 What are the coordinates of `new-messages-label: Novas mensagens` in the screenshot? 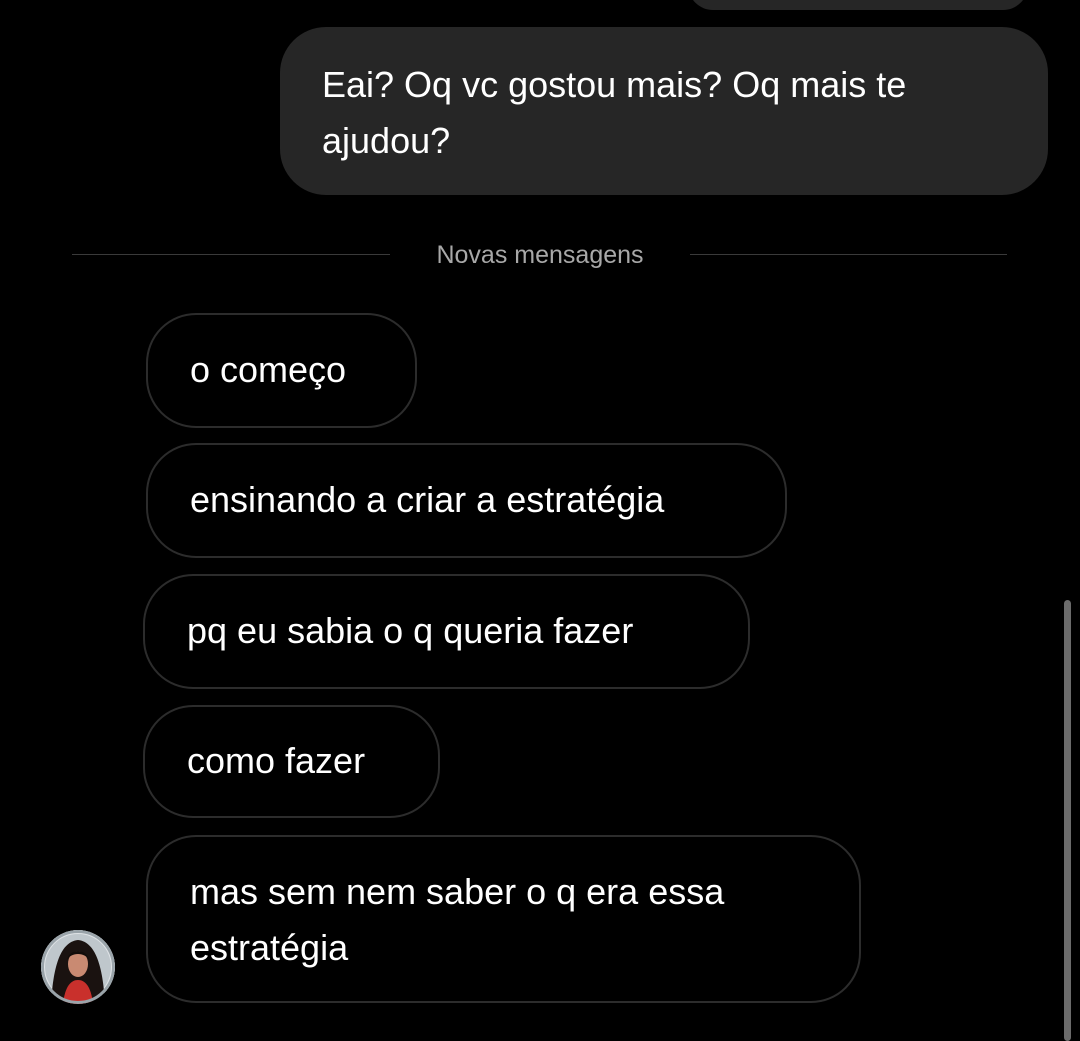 It's located at (540, 255).